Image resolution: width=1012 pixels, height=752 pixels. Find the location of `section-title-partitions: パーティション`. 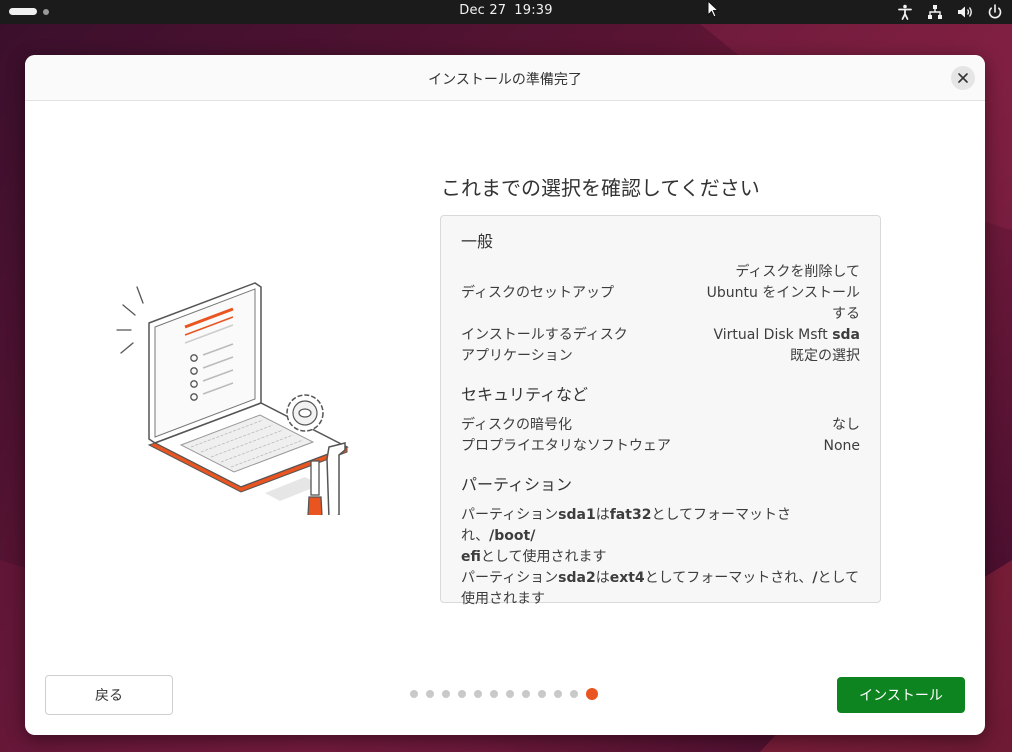

section-title-partitions: パーティション is located at coordinates (517, 484).